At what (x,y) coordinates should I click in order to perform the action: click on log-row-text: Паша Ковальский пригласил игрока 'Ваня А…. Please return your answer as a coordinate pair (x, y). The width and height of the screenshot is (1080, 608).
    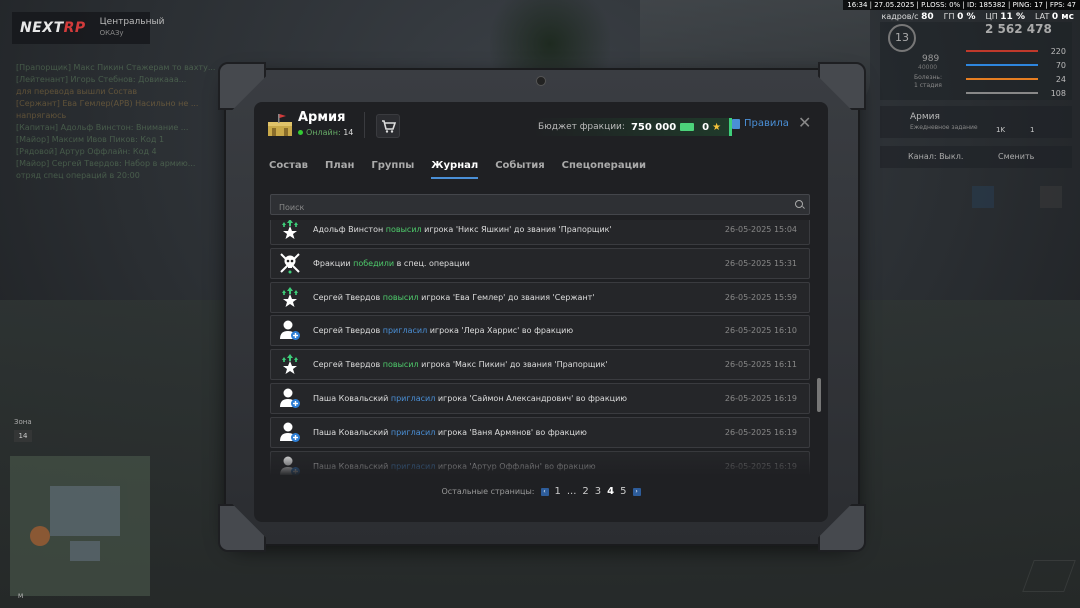
    Looking at the image, I should click on (450, 432).